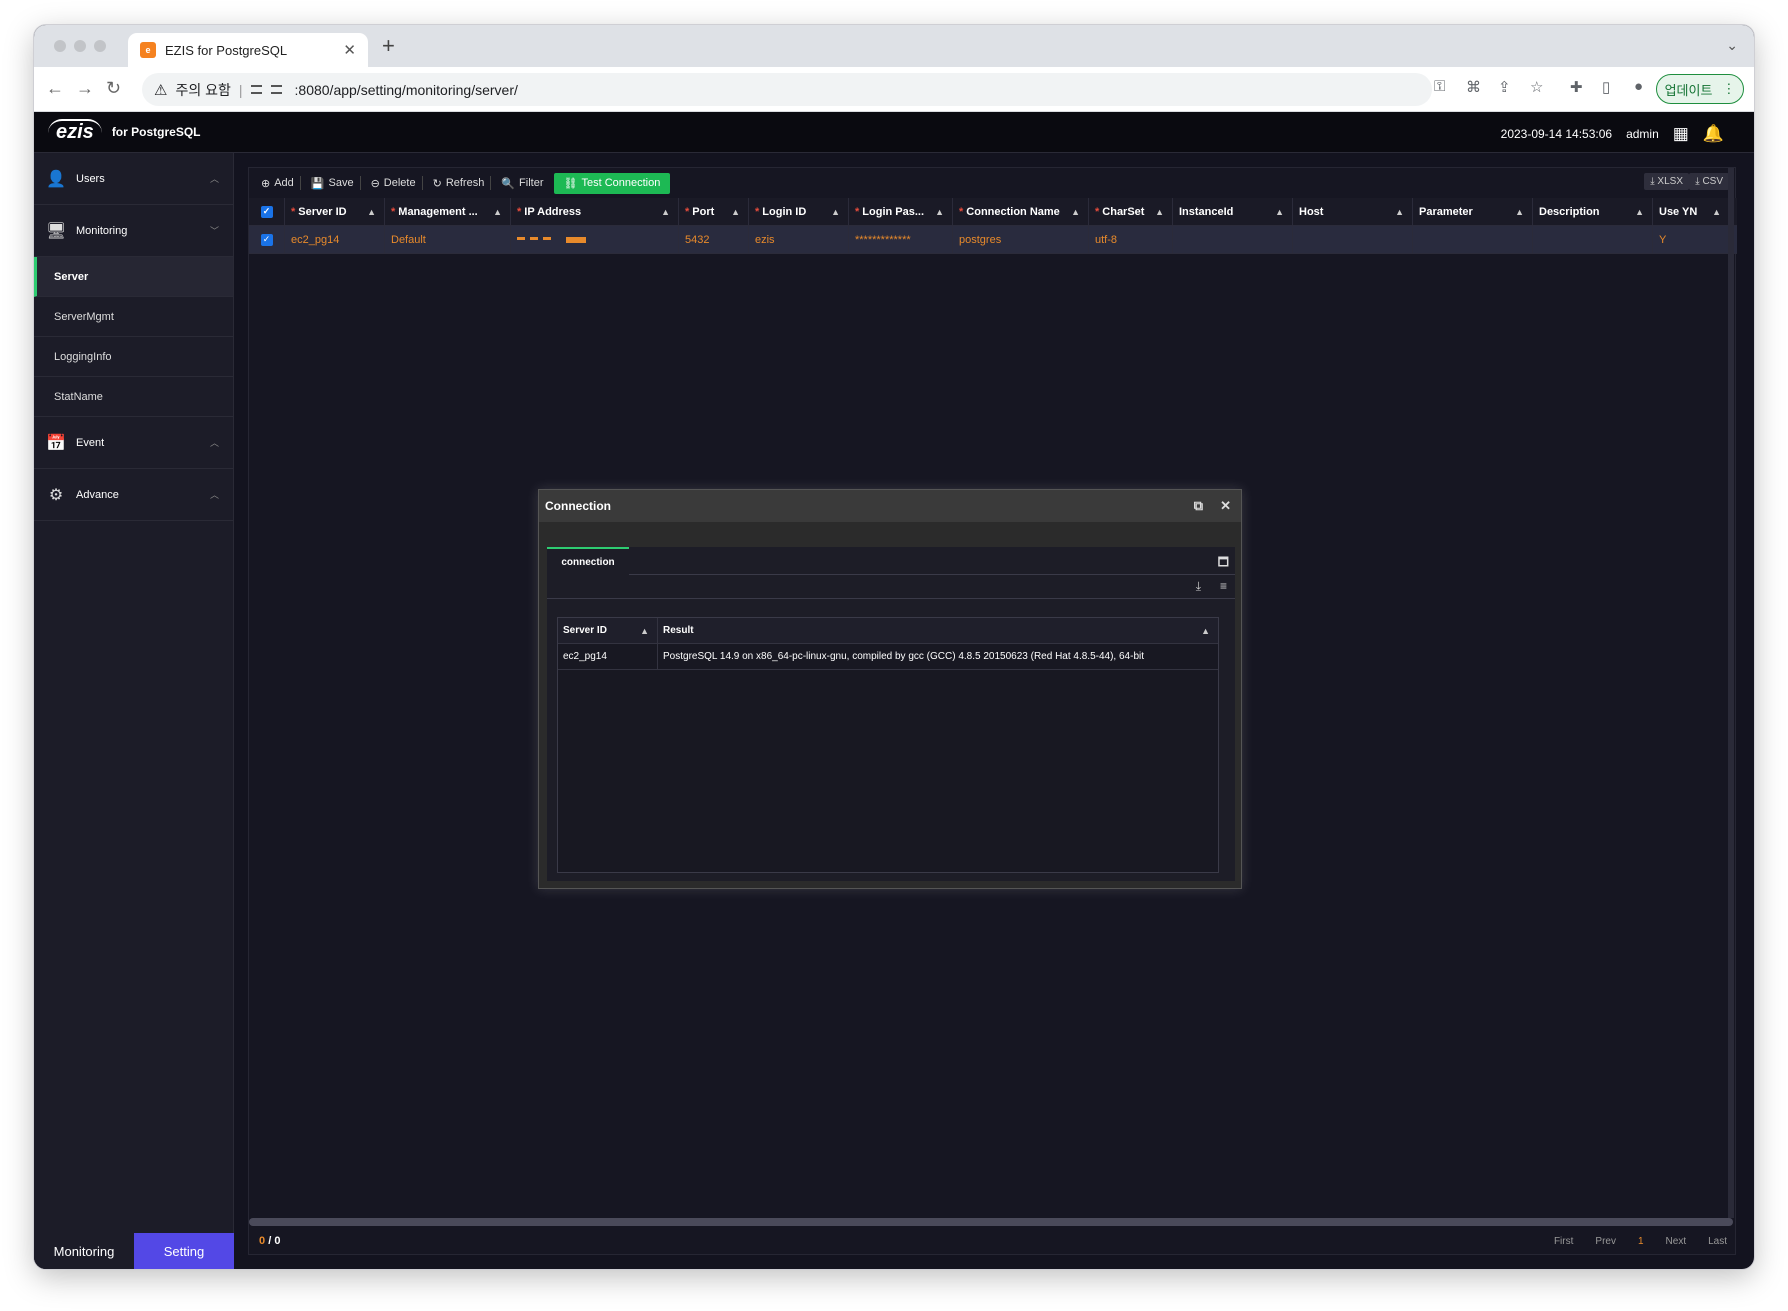  I want to click on col-parameter: Parameter ▲, so click(1473, 211).